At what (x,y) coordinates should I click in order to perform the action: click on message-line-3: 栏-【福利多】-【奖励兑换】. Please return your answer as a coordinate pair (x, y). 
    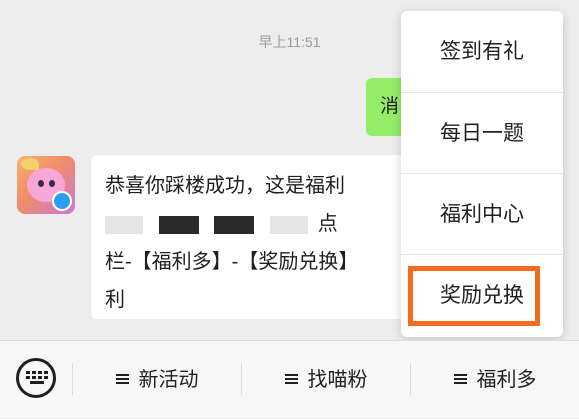
    Looking at the image, I should click on (232, 262).